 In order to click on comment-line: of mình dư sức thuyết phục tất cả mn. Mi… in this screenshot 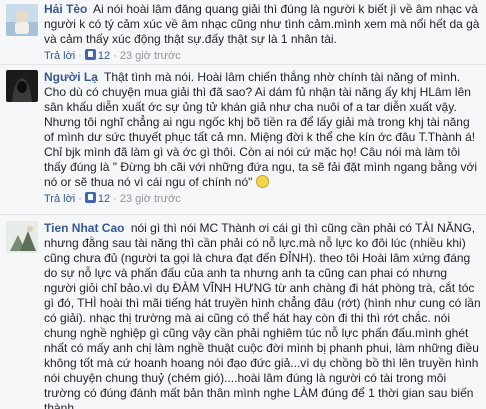, I will do `click(260, 137)`.